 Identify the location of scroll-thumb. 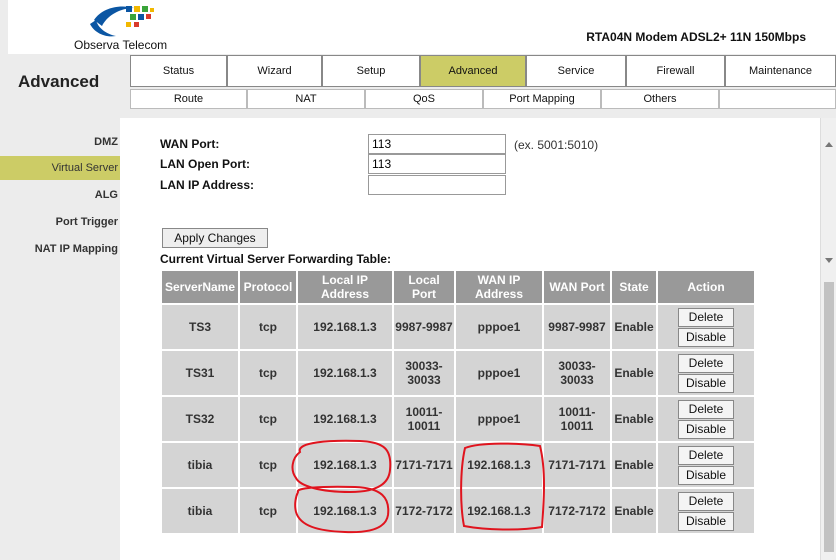
(829, 417).